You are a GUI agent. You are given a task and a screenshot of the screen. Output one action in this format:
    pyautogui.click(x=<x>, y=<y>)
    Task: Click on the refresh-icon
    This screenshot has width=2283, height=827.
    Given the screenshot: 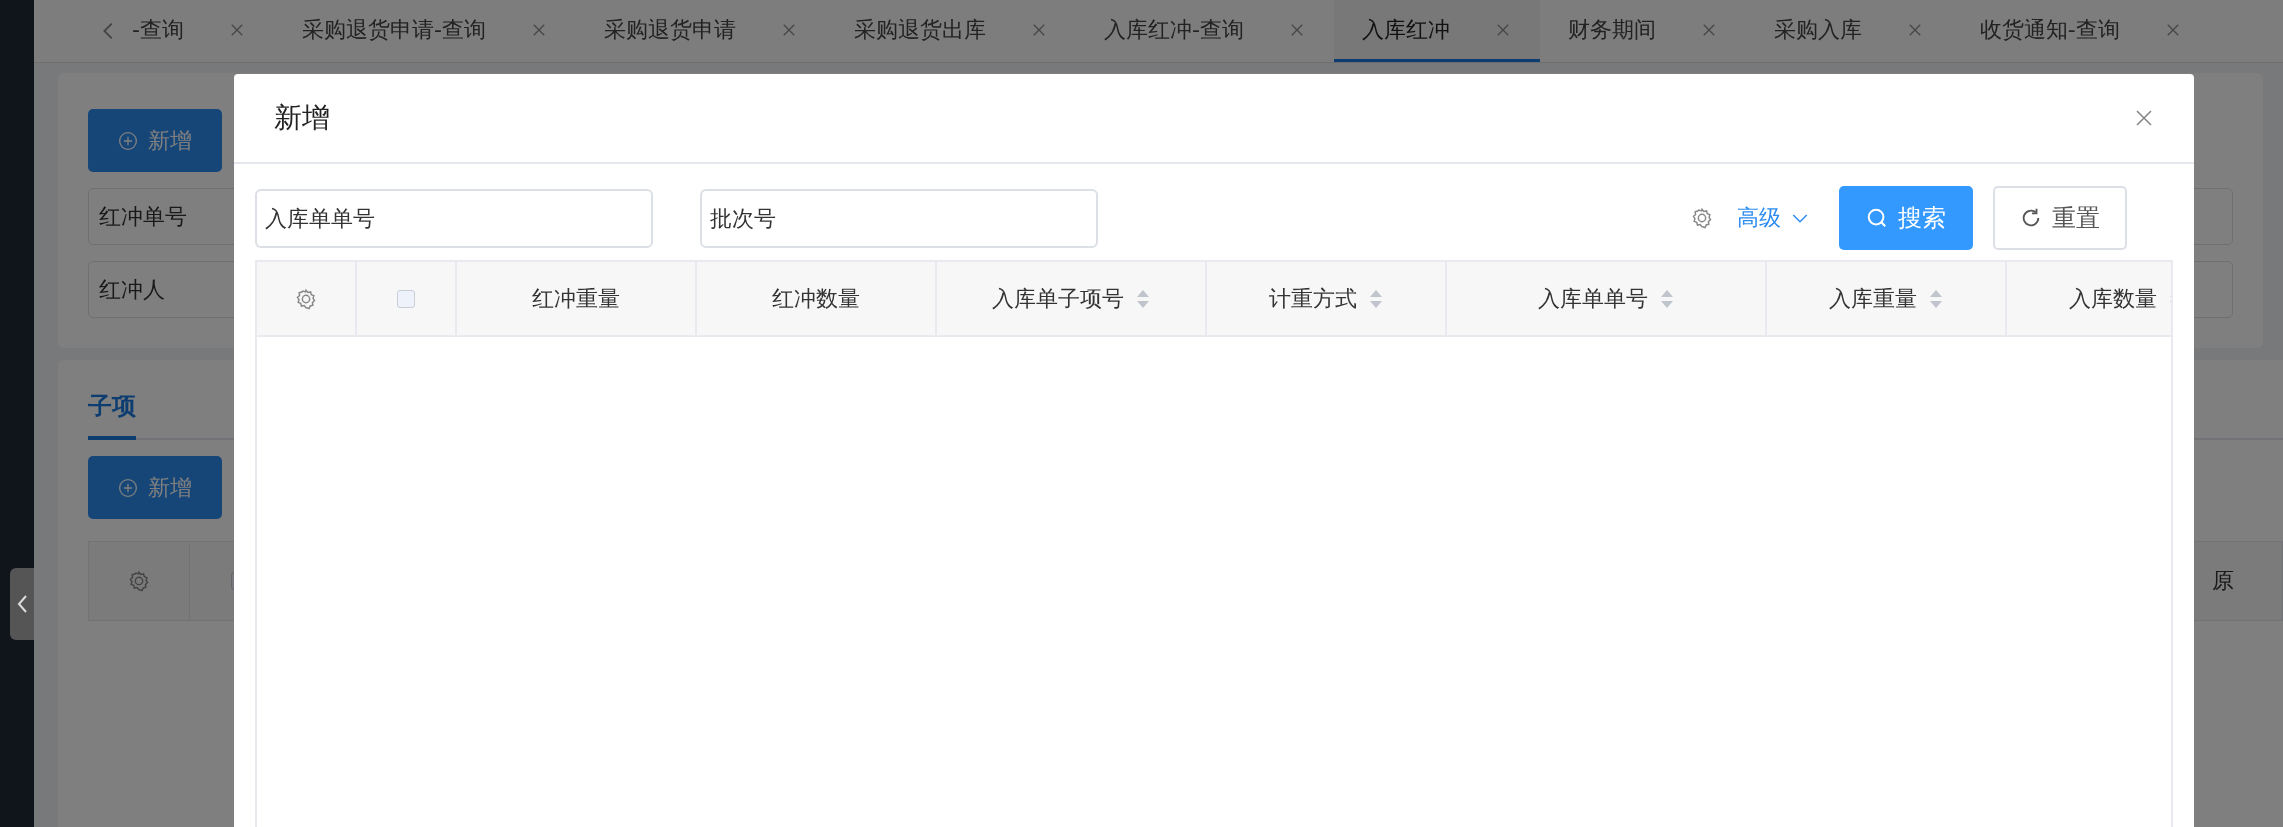 What is the action you would take?
    pyautogui.click(x=2031, y=218)
    